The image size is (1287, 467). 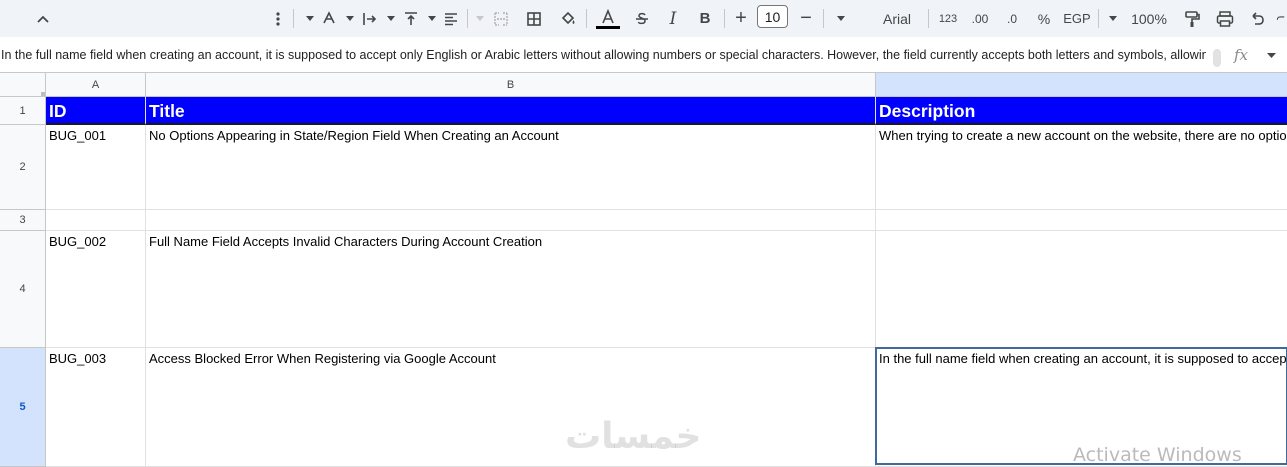 What do you see at coordinates (23, 167) in the screenshot?
I see `row-header-2: 2` at bounding box center [23, 167].